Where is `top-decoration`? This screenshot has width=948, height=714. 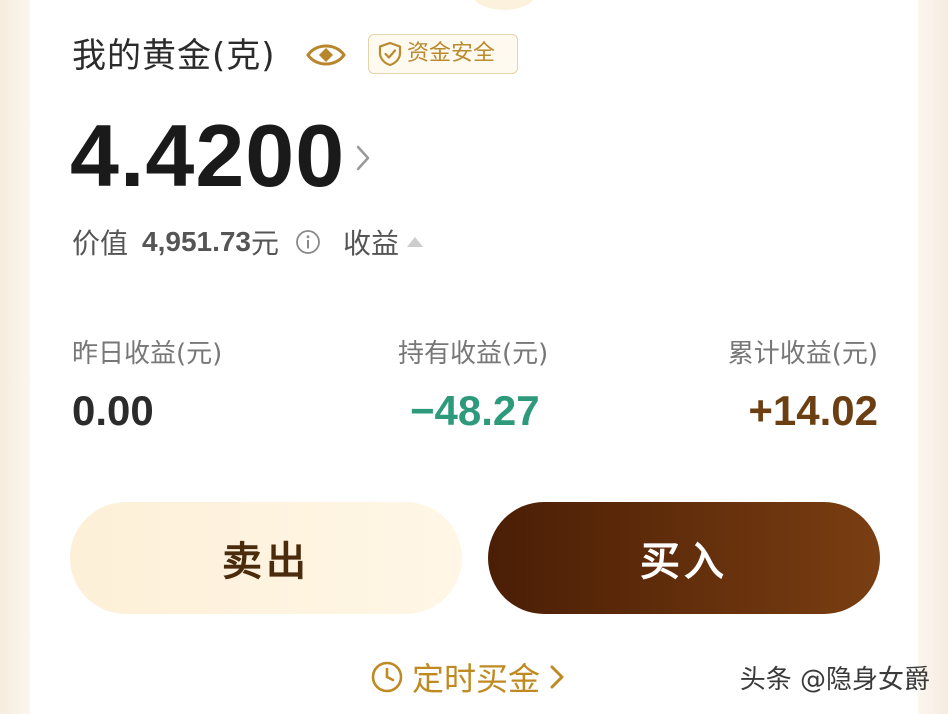
top-decoration is located at coordinates (504, 5).